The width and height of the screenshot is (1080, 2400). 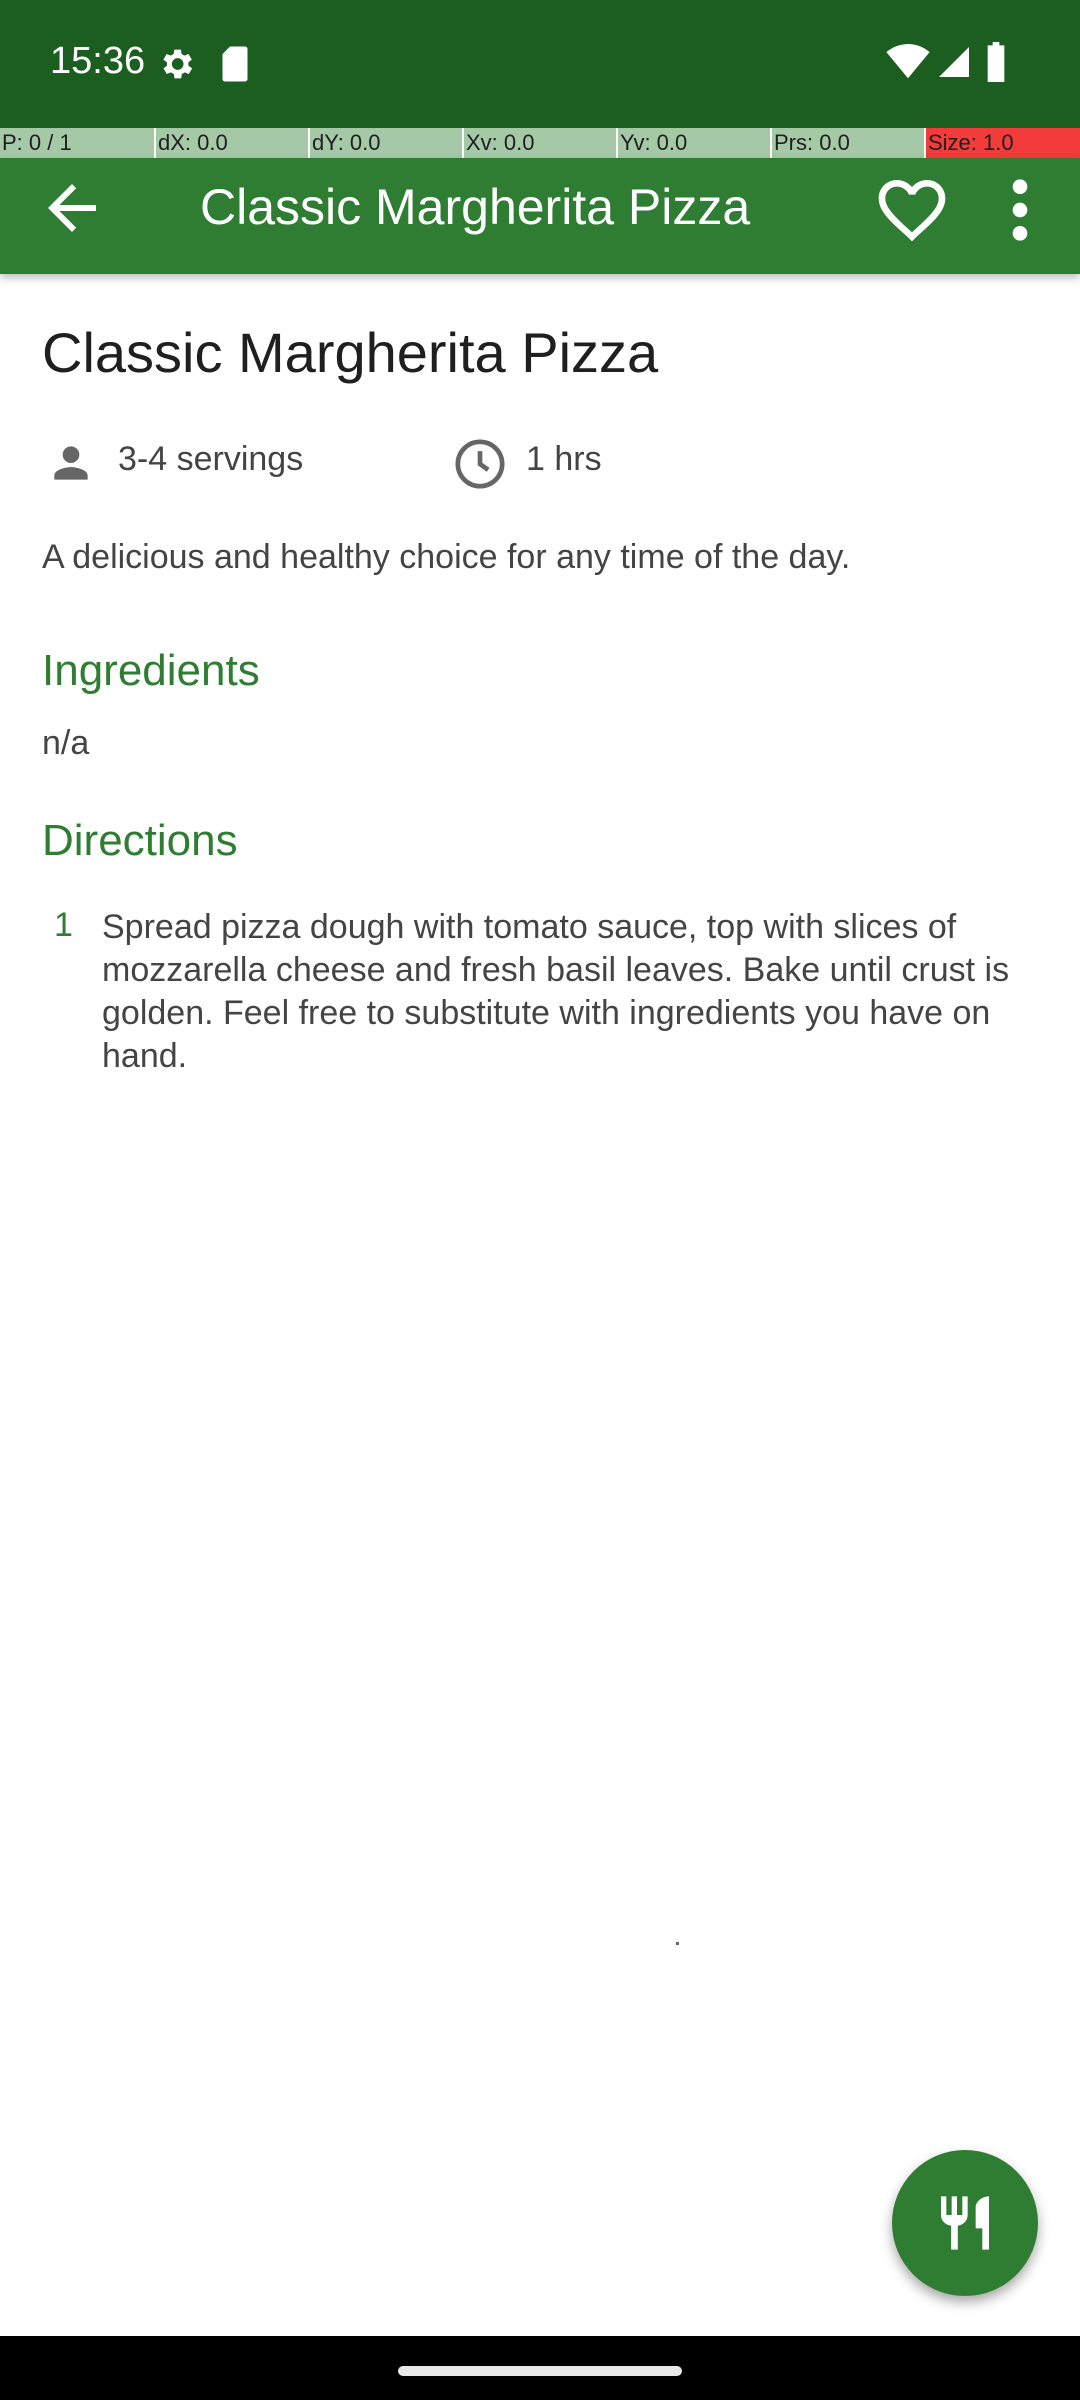 What do you see at coordinates (98, 61) in the screenshot?
I see `status-time: 15:36` at bounding box center [98, 61].